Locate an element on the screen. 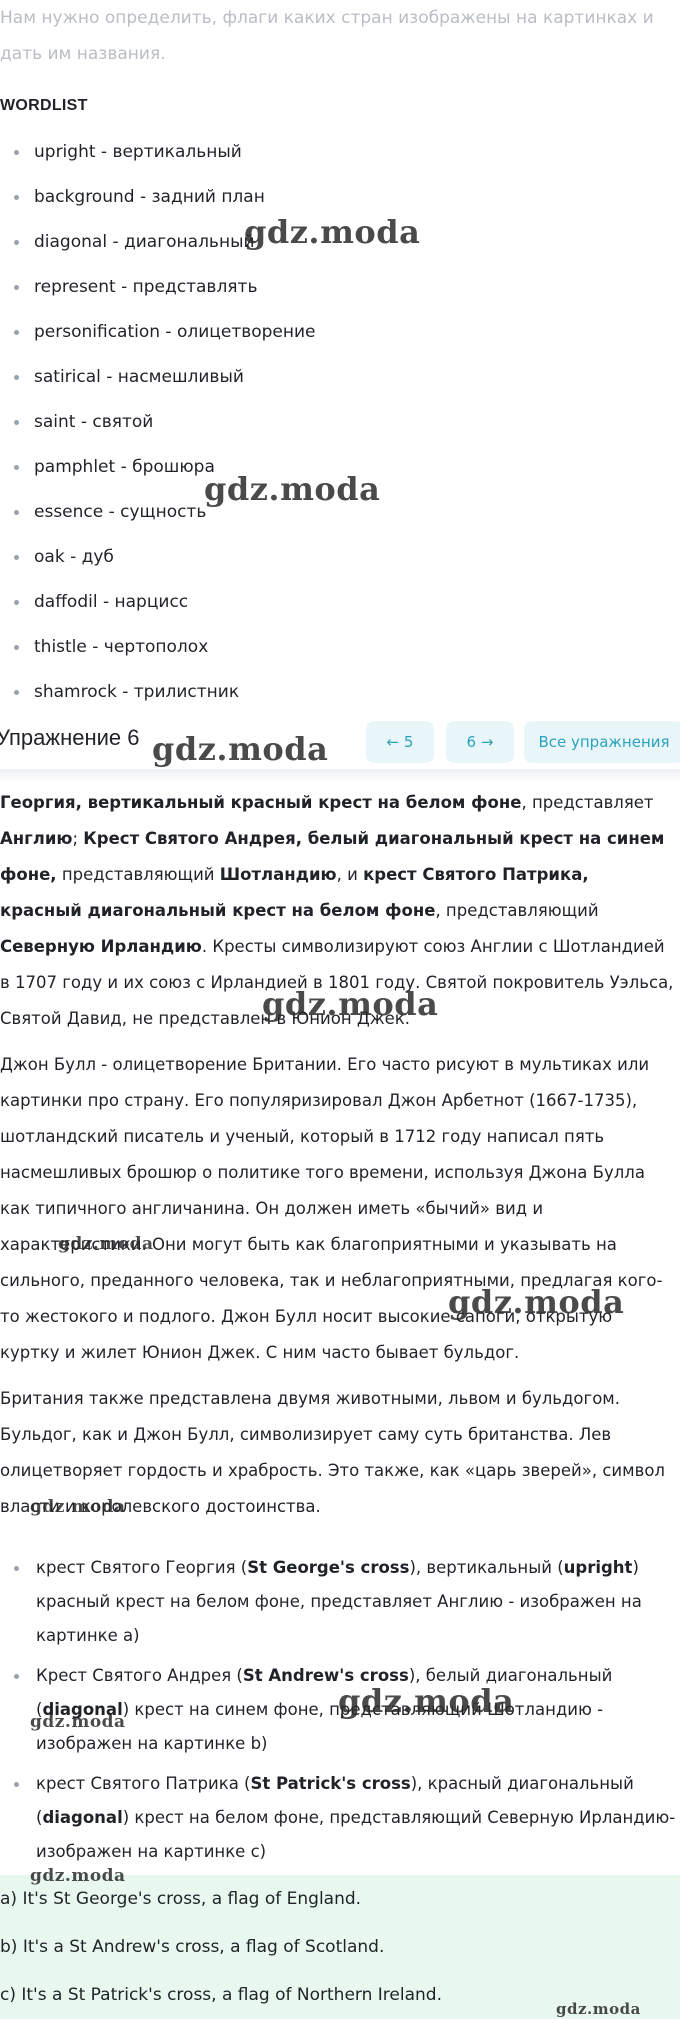 The height and width of the screenshot is (2019, 680). list-item: oak - дуб is located at coordinates (347, 557).